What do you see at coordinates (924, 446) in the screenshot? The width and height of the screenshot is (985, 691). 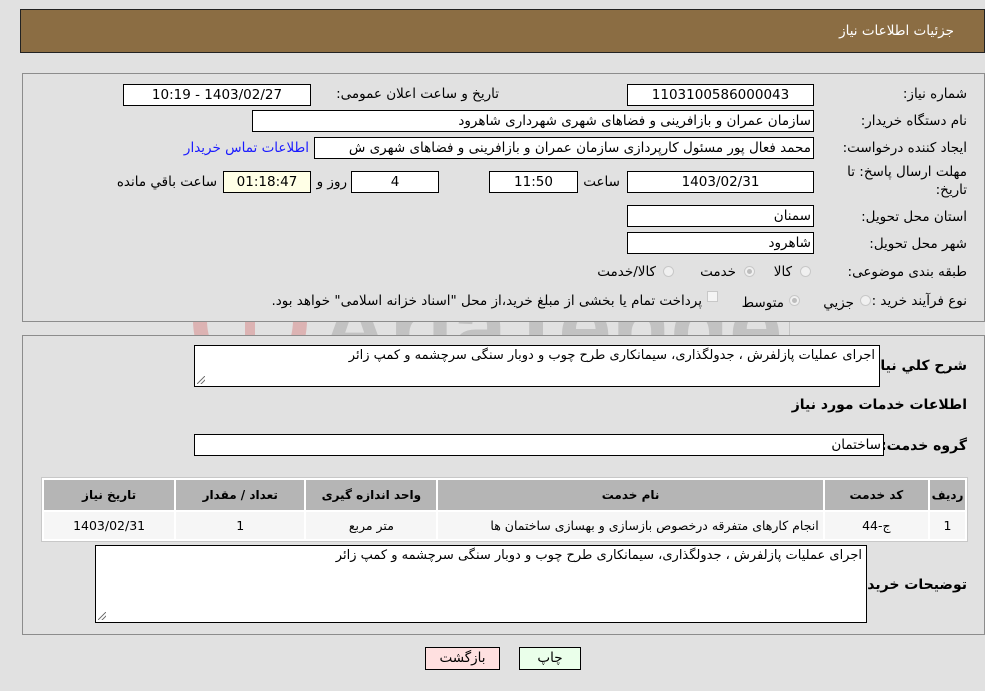 I see `service-group-label: گروه خدمت:` at bounding box center [924, 446].